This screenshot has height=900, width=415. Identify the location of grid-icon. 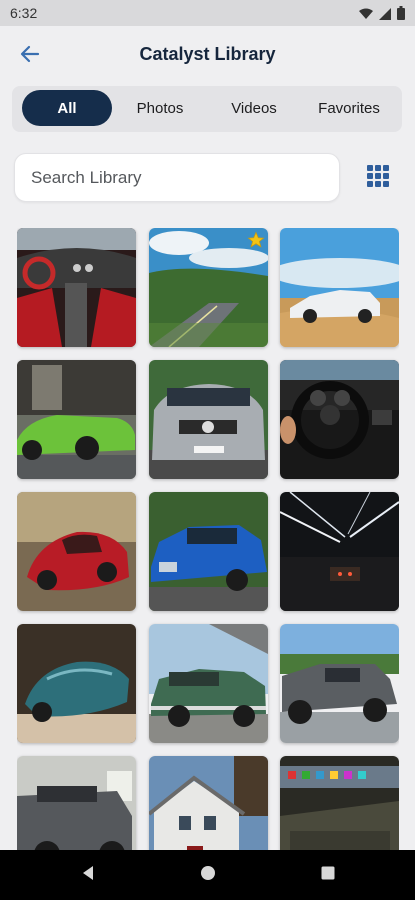
(378, 178).